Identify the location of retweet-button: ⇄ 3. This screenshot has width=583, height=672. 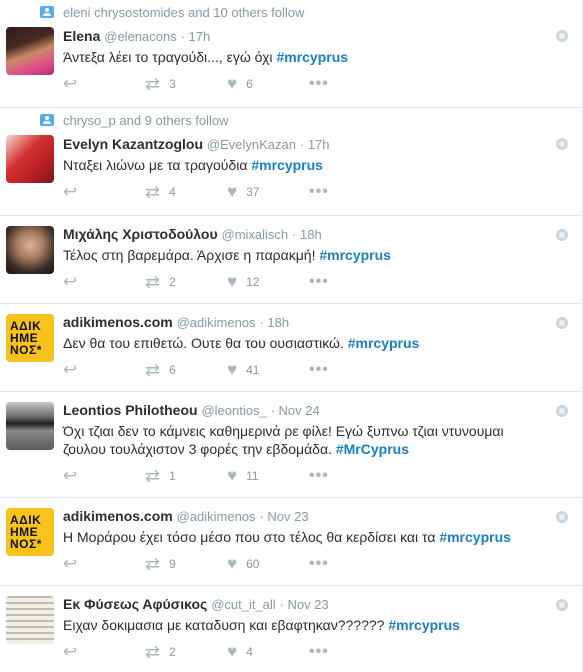
(186, 84).